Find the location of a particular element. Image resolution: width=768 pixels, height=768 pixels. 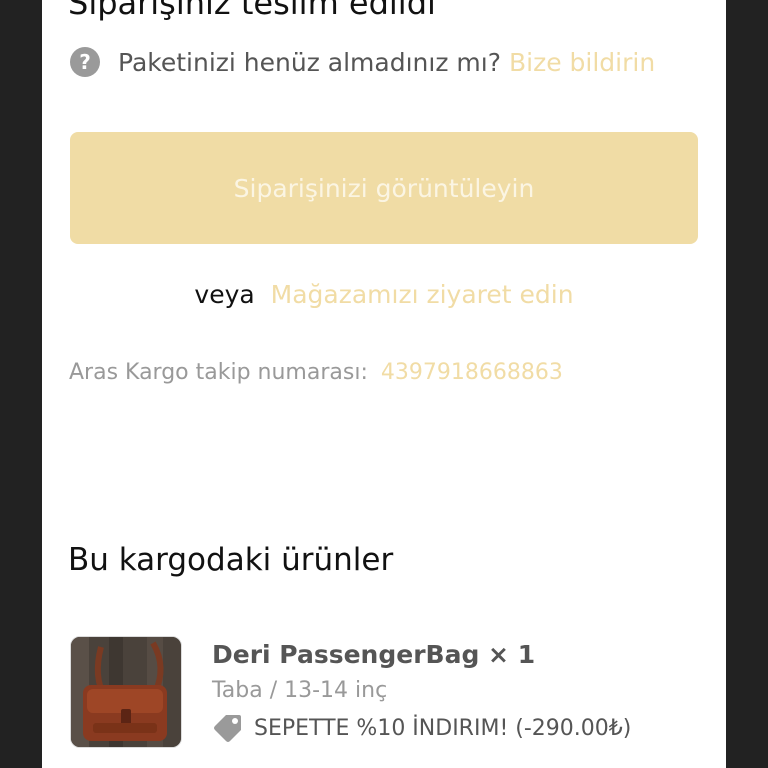

tracking-info: Aras Kargo takip numarası: 4397918668863 is located at coordinates (316, 372).